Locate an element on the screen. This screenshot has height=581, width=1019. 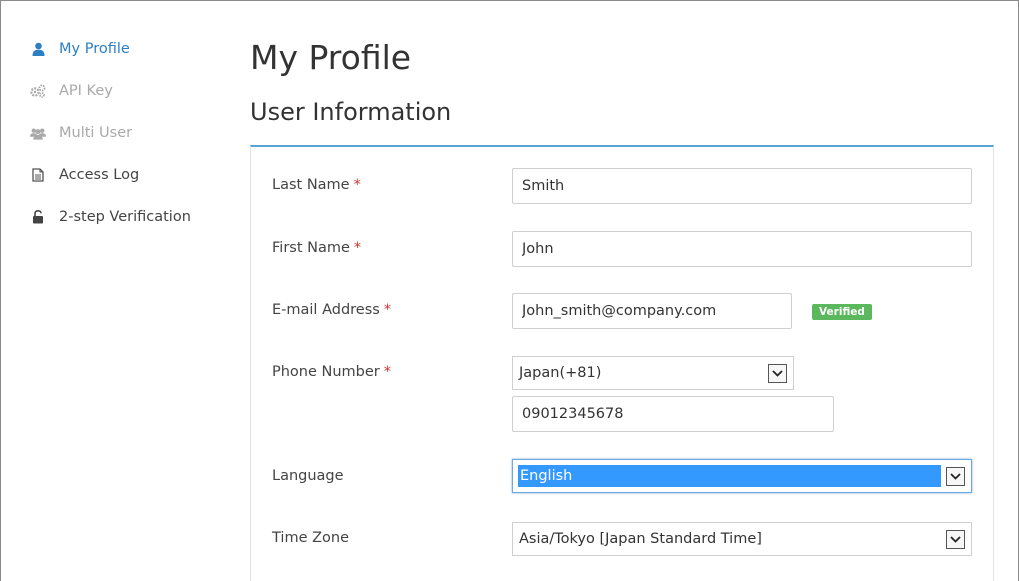
timezone-select: Asia/Tokyo [Japan Standard Time] is located at coordinates (742, 539).